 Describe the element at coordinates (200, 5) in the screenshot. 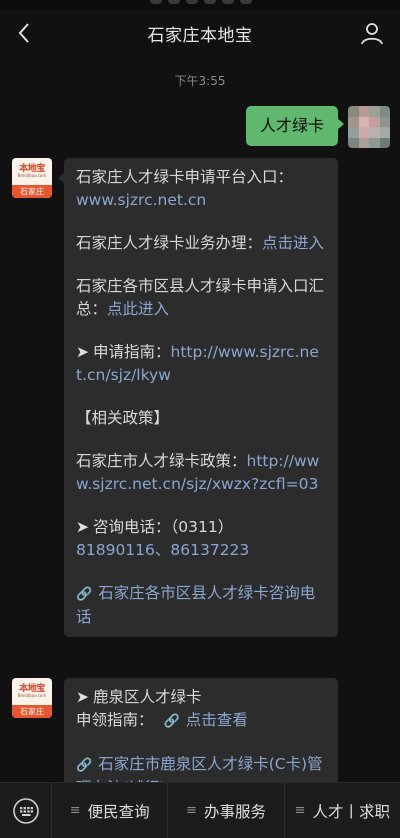

I see `status-bar` at that location.